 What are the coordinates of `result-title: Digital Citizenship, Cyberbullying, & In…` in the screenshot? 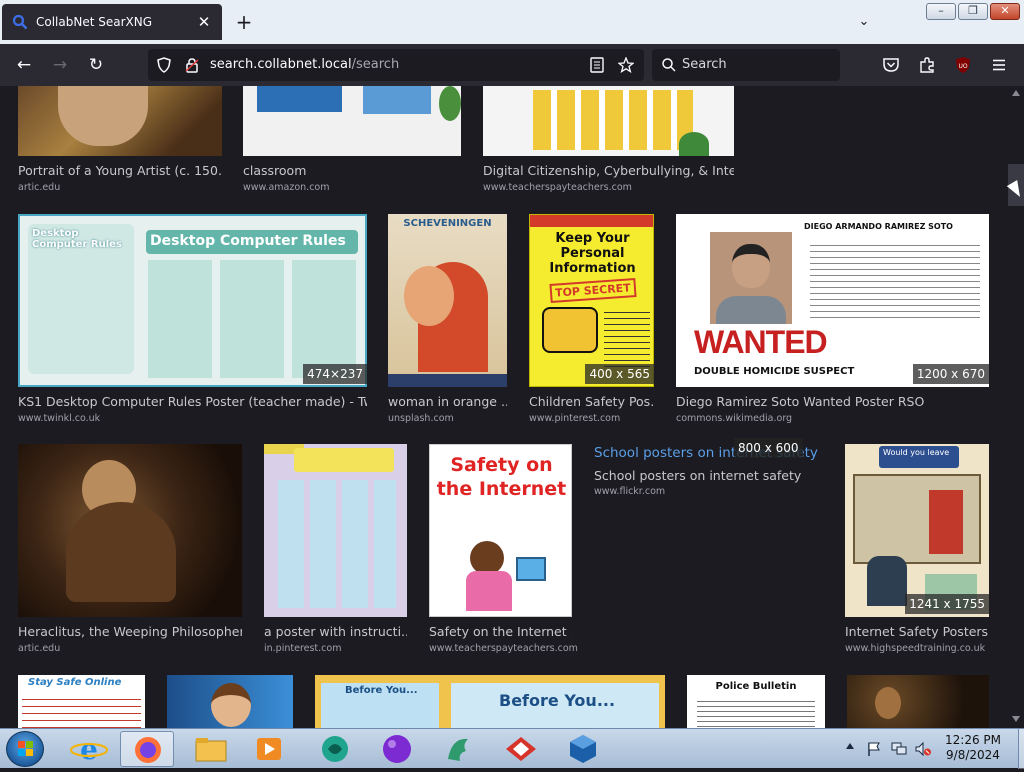 It's located at (608, 170).